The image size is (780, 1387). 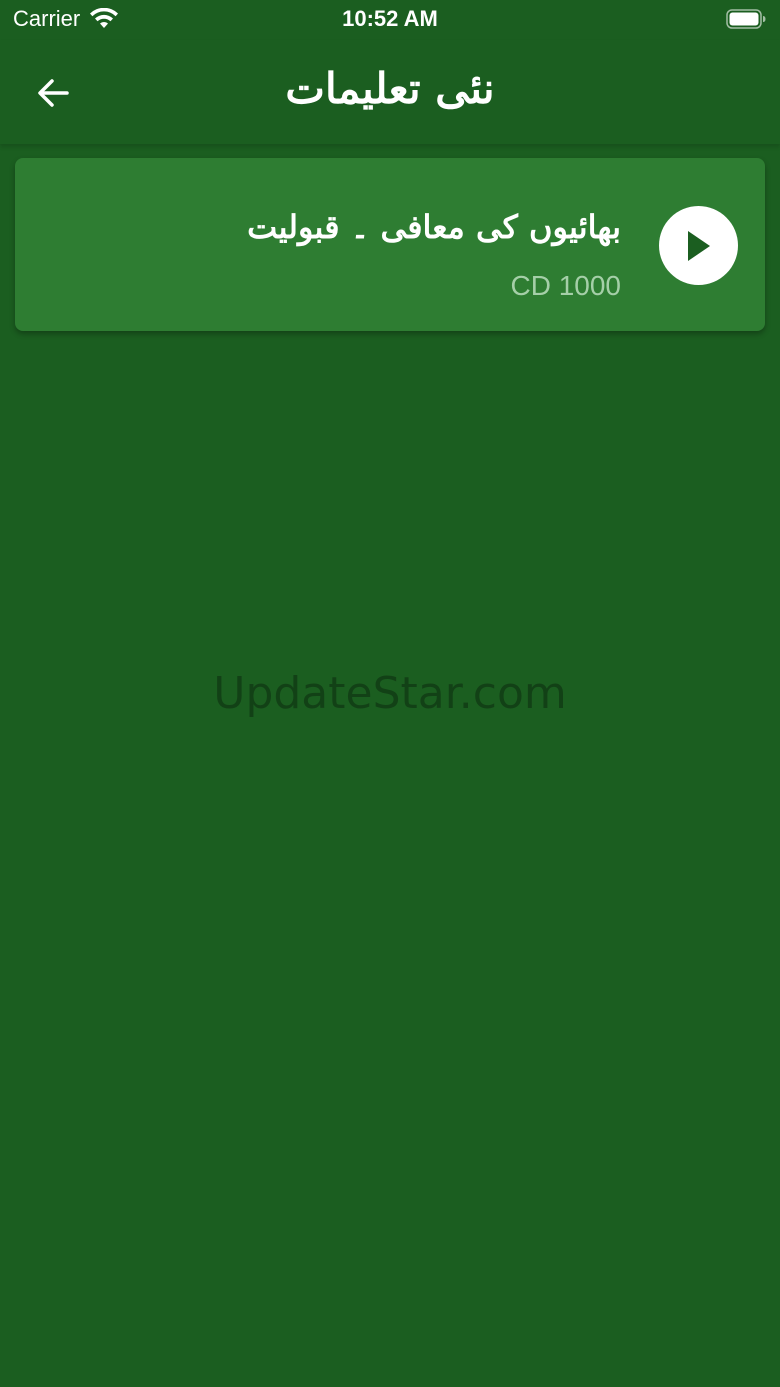 I want to click on play-icon, so click(x=698, y=245).